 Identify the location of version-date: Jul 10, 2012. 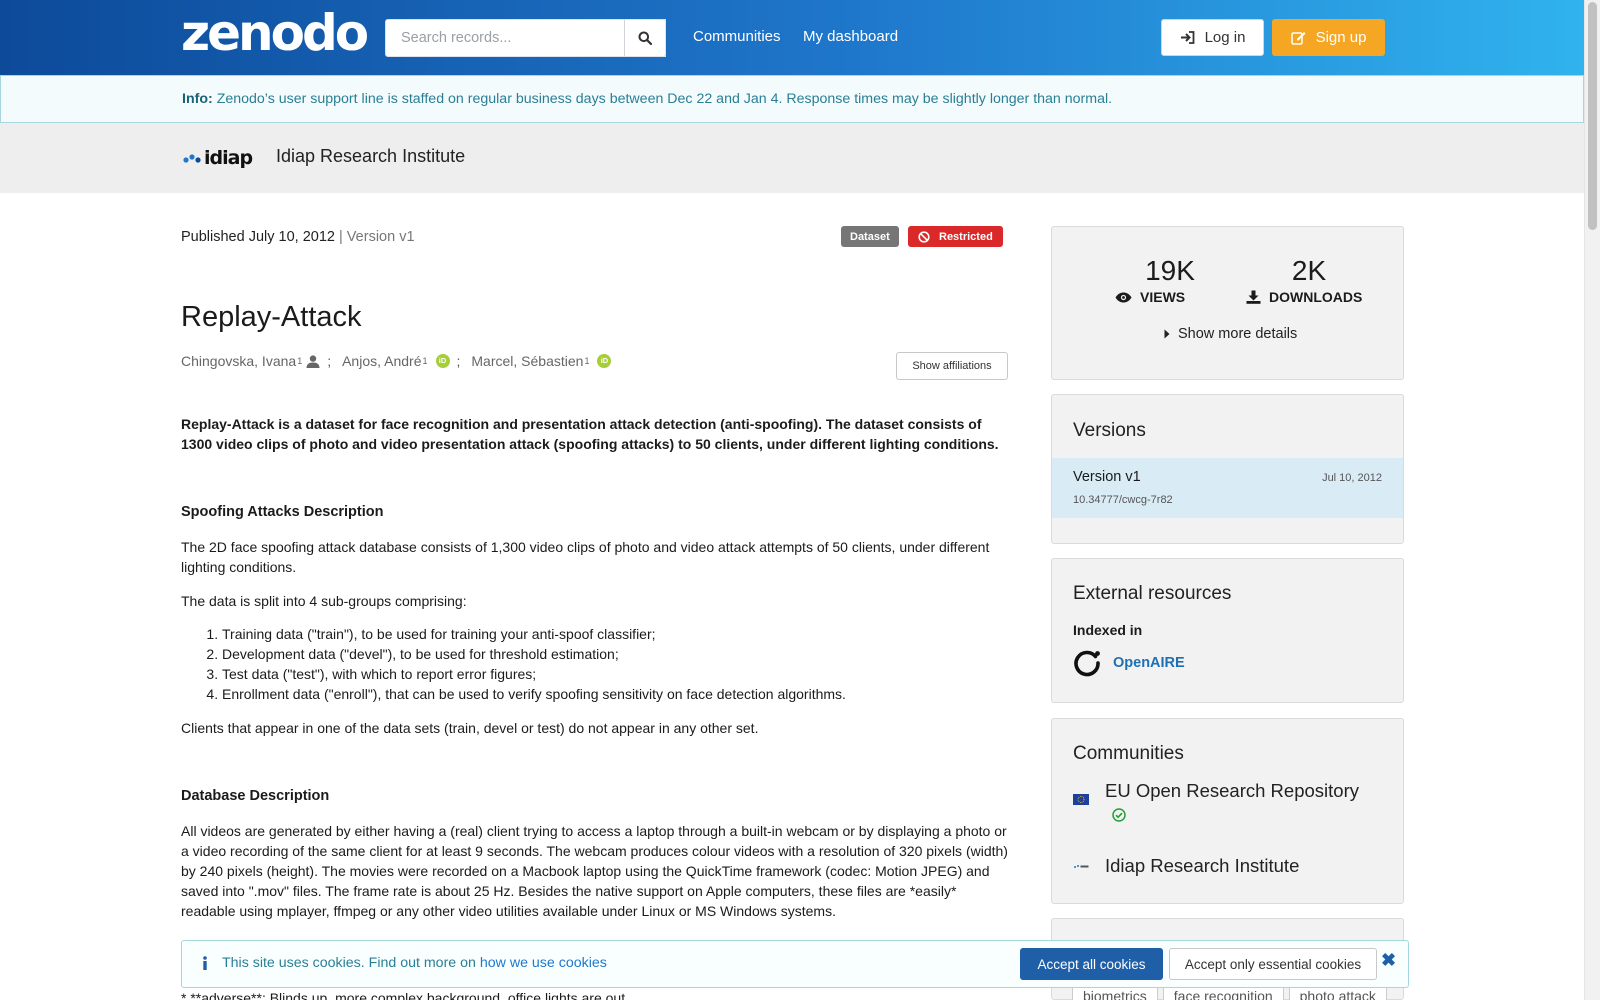
(1352, 478).